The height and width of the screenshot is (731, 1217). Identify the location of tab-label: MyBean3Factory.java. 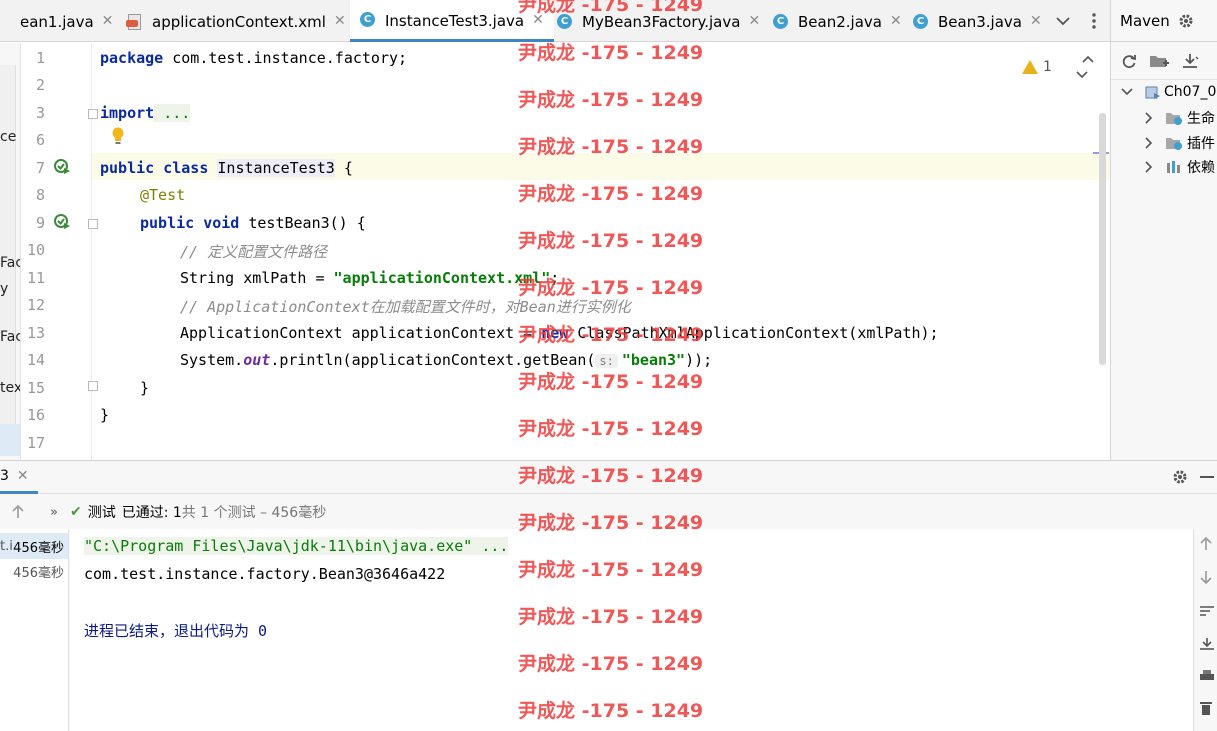
(661, 22).